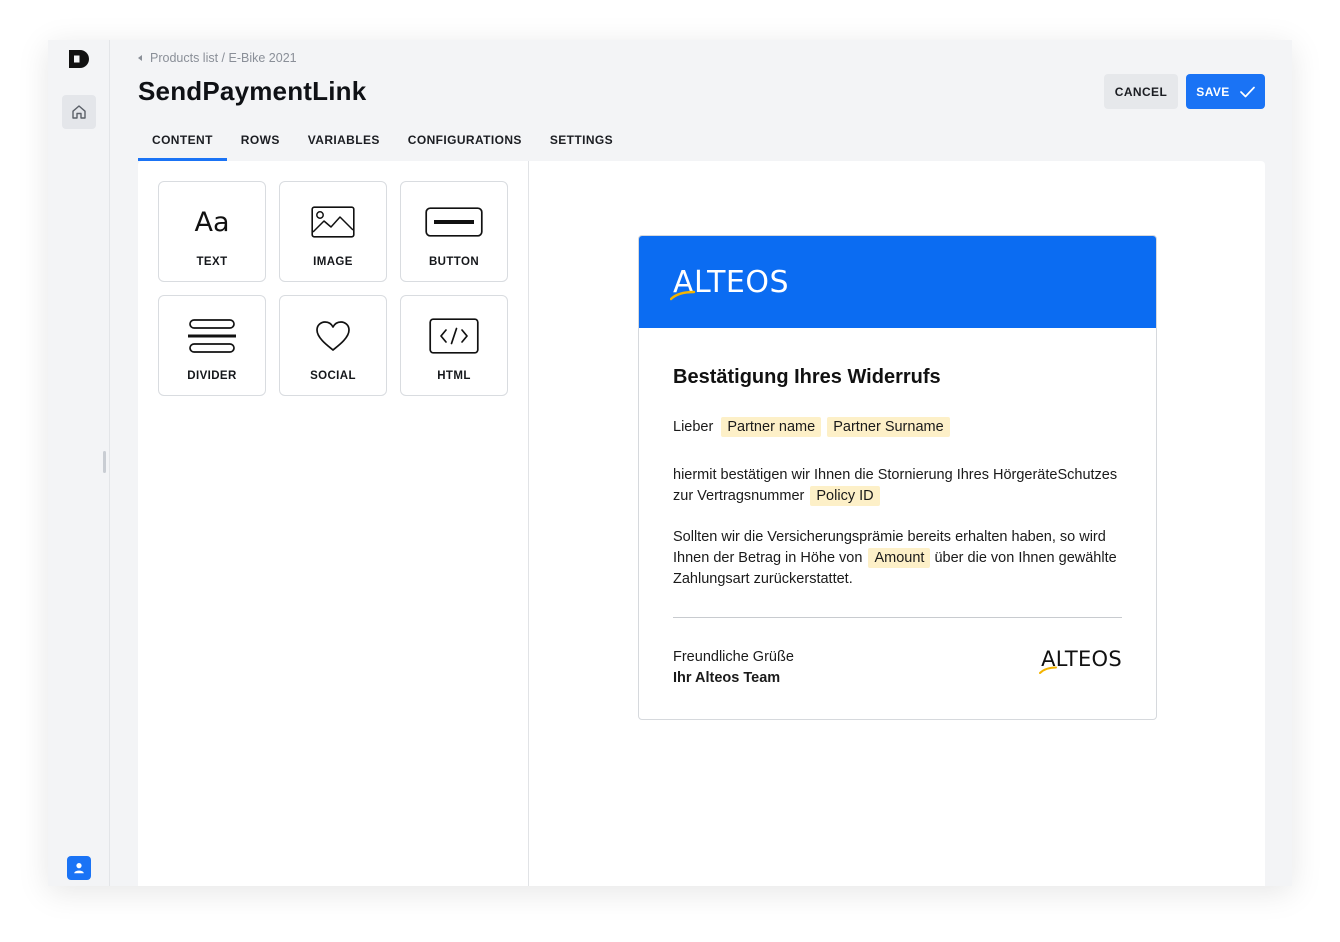  What do you see at coordinates (454, 376) in the screenshot?
I see `tile-label: HTML` at bounding box center [454, 376].